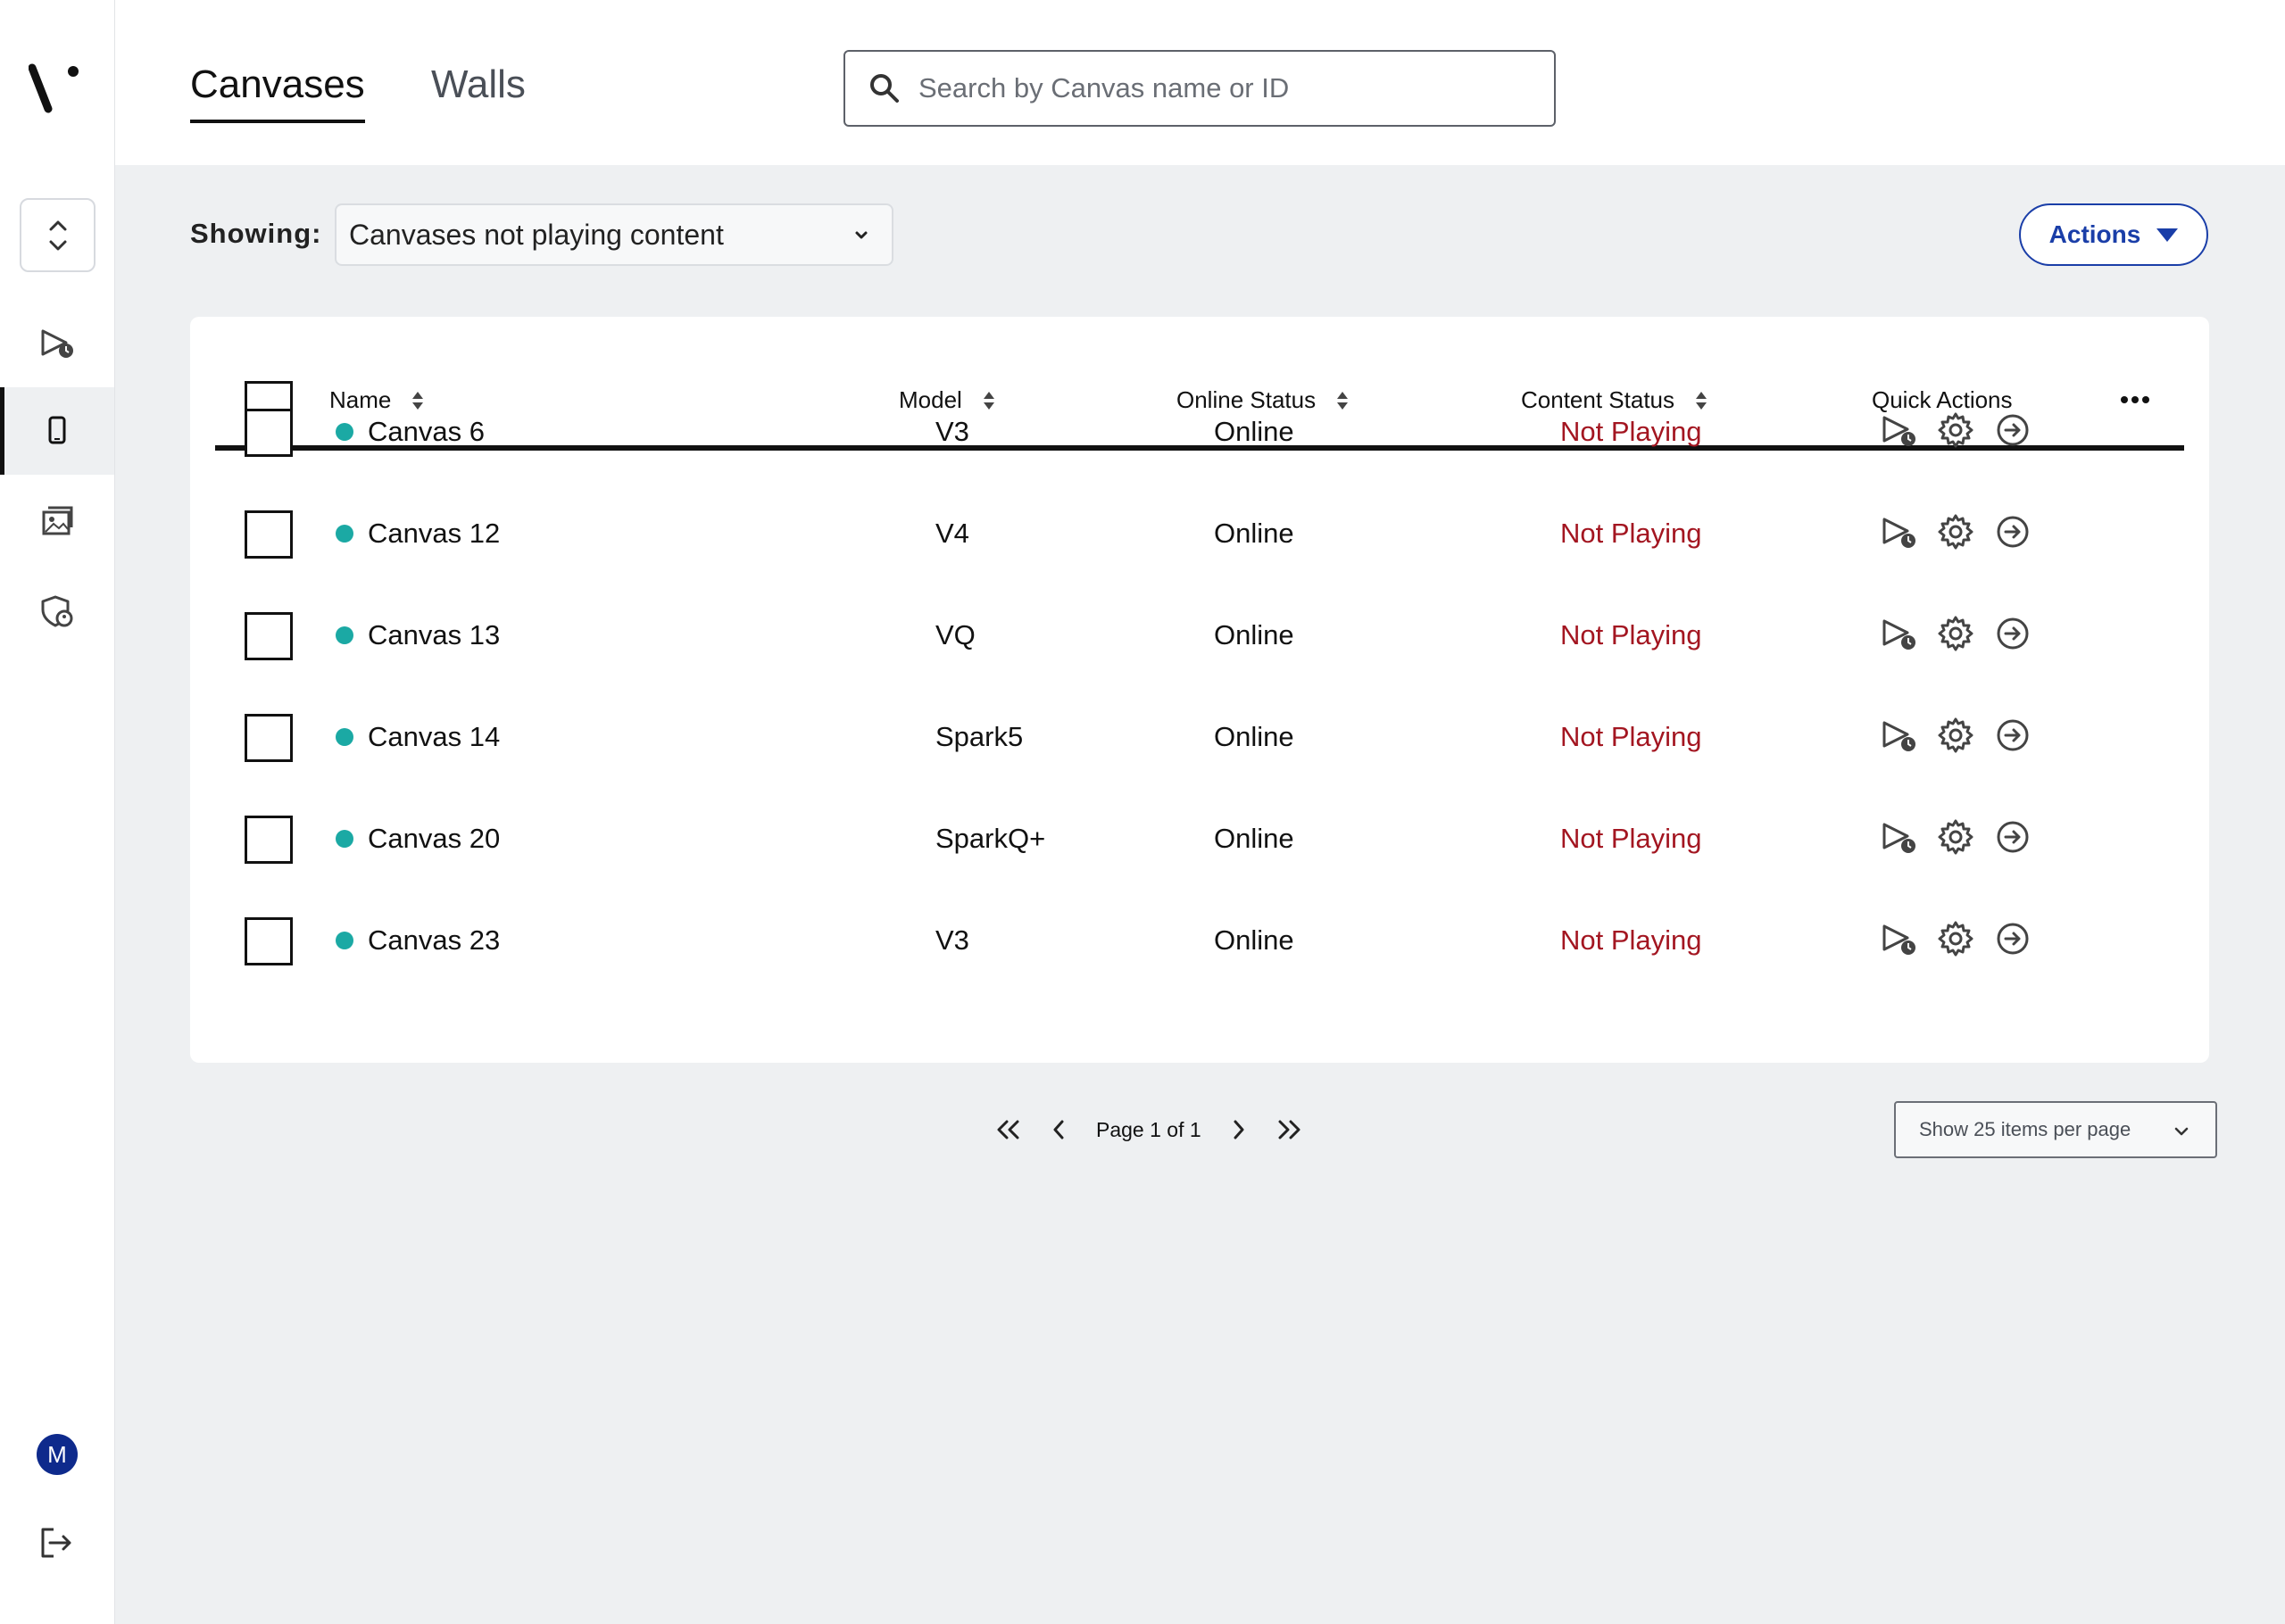 The image size is (2285, 1624). I want to click on canvas-name-cell: Canvas 14, so click(418, 737).